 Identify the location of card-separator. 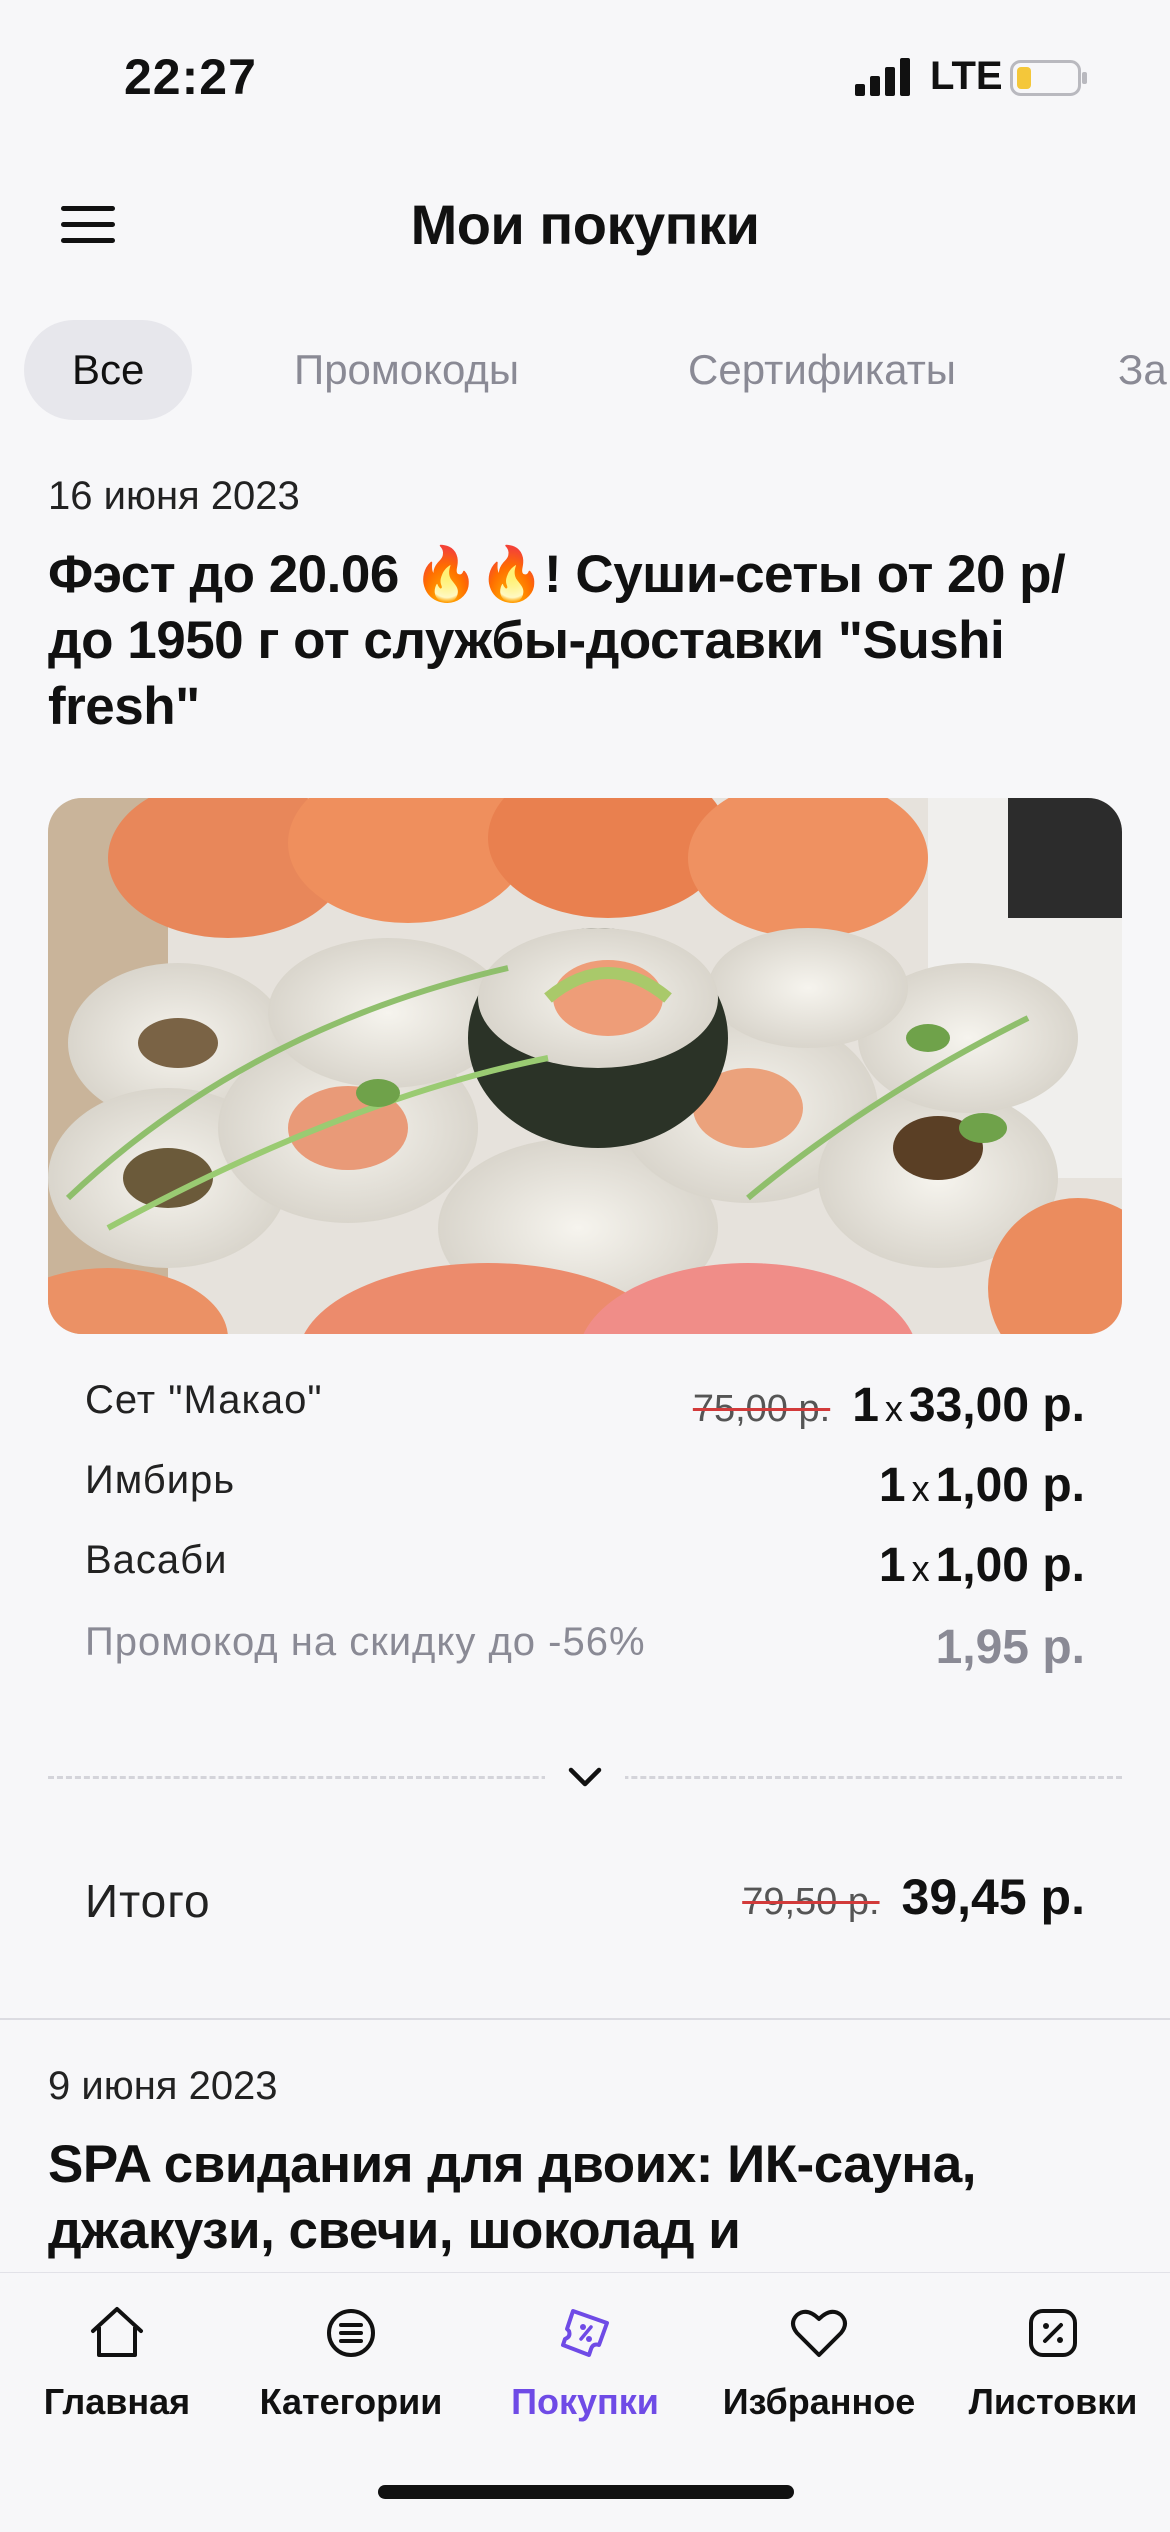
(585, 2019).